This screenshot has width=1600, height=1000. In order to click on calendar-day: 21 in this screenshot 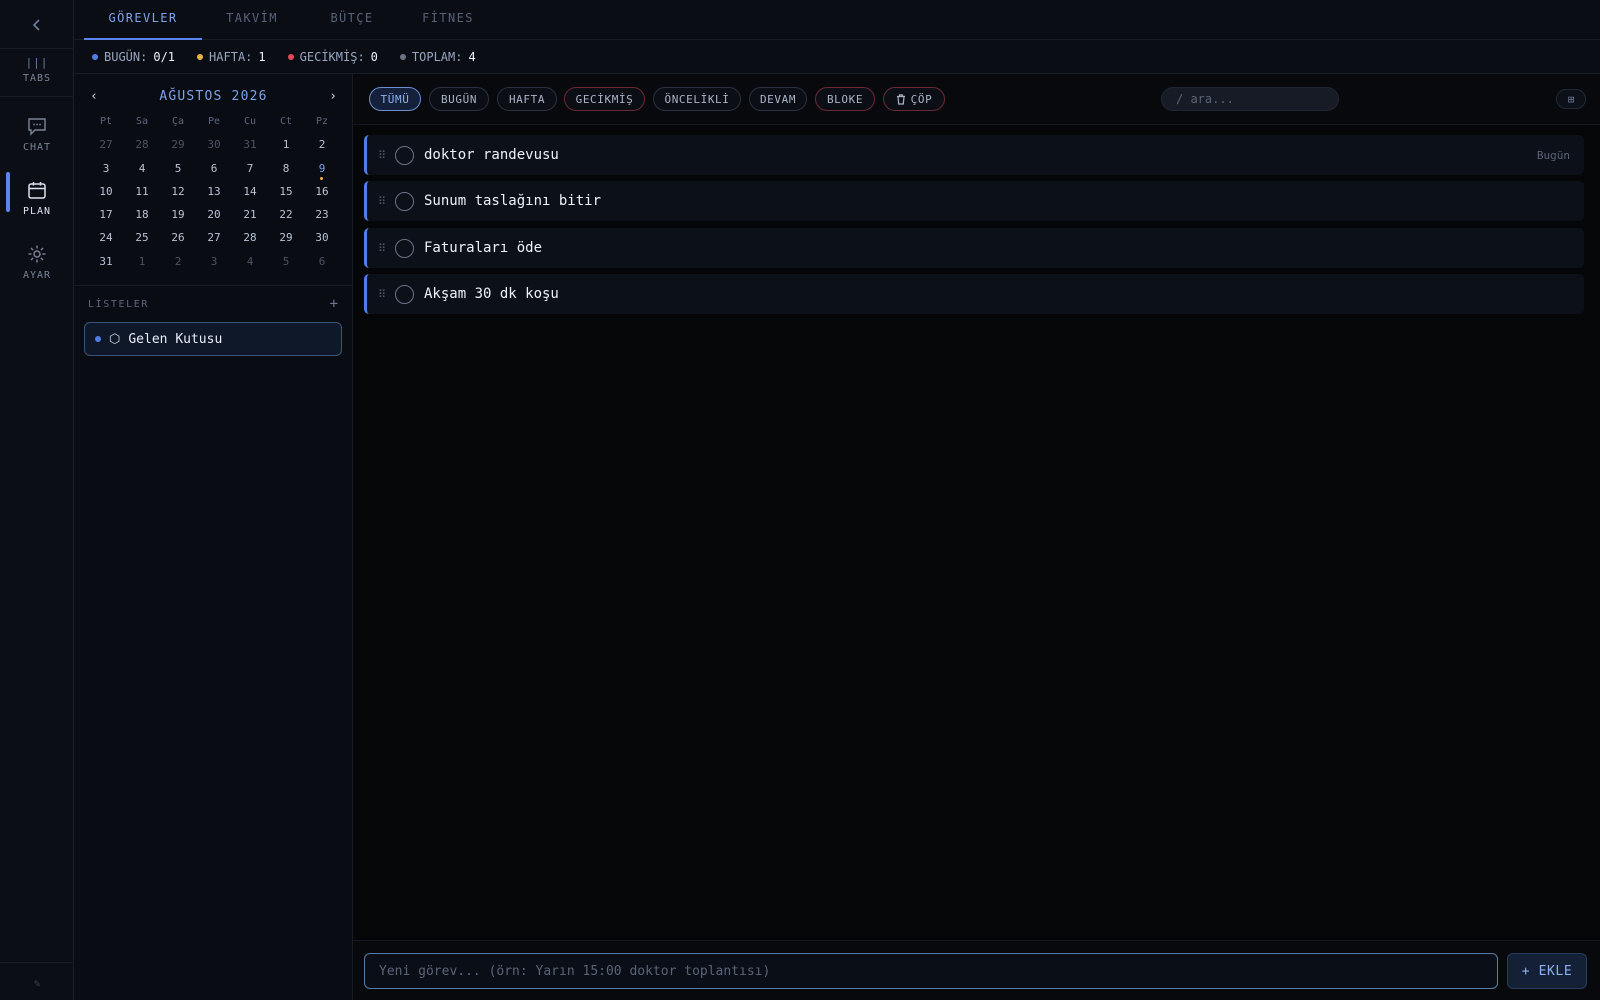, I will do `click(250, 214)`.